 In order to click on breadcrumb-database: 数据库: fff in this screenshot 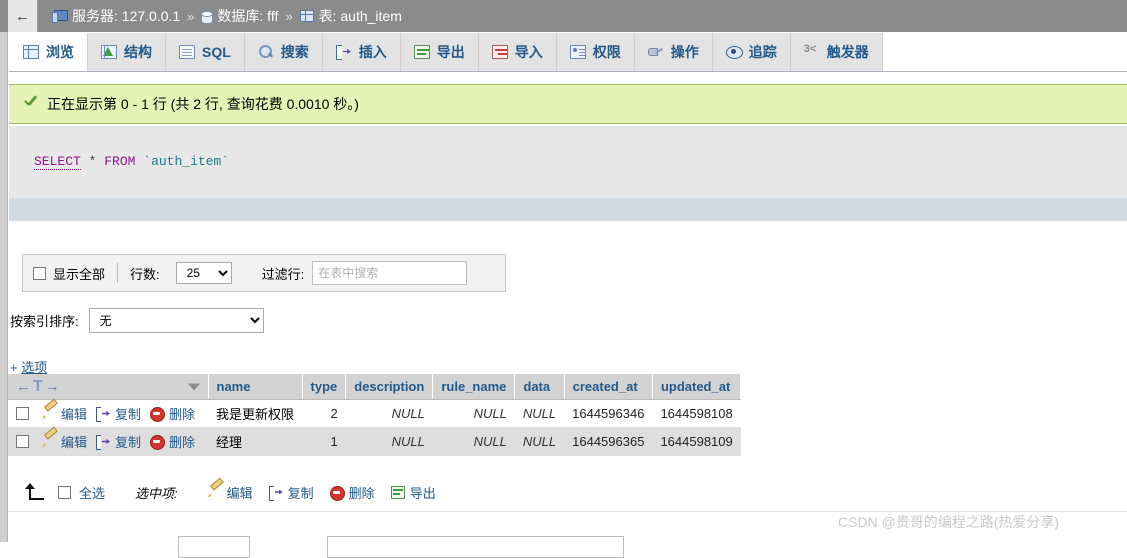, I will do `click(239, 16)`.